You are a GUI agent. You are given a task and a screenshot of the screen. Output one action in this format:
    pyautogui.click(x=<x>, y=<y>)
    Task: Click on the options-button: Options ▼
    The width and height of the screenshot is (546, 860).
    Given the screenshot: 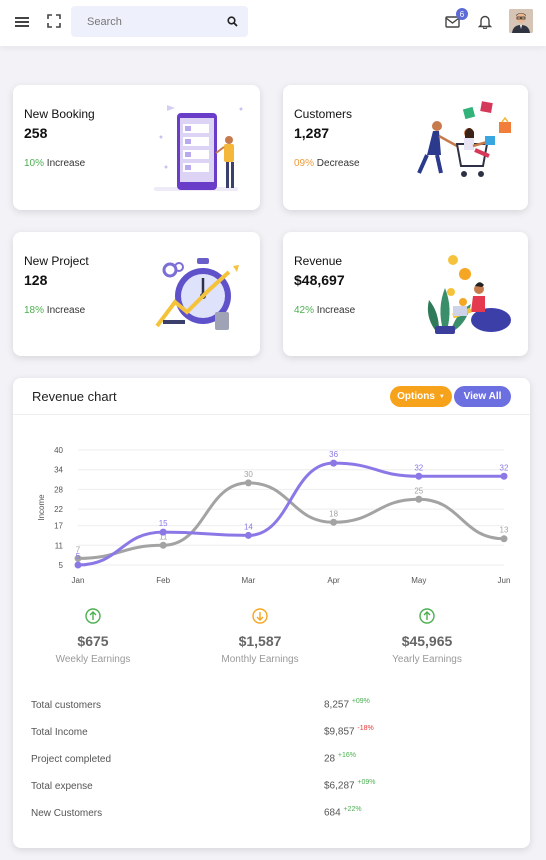 What is the action you would take?
    pyautogui.click(x=421, y=396)
    